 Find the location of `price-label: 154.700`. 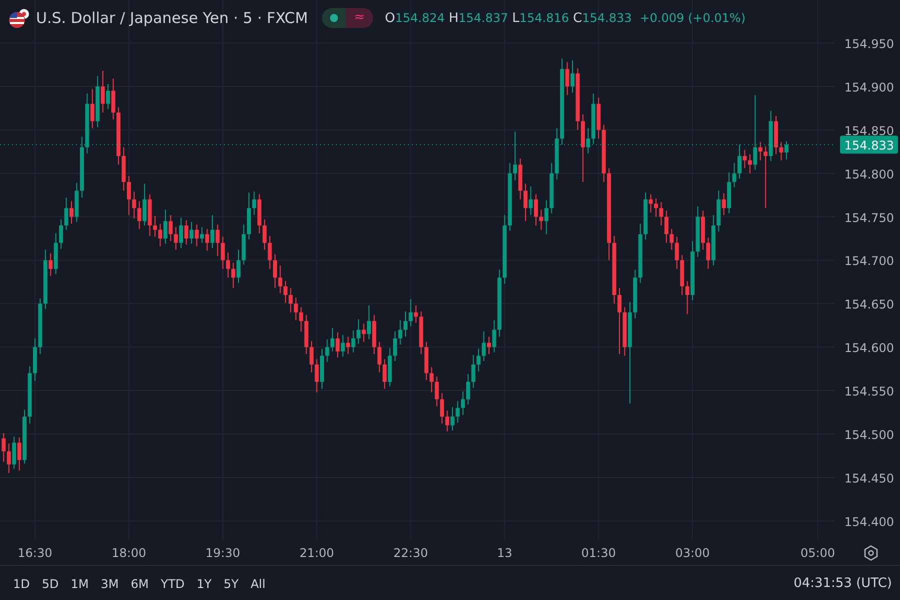

price-label: 154.700 is located at coordinates (869, 261).